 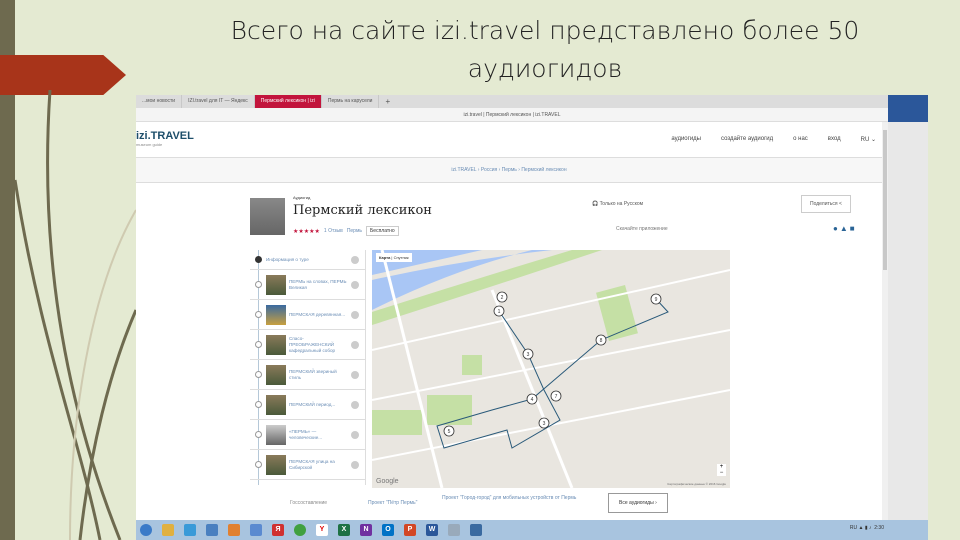 I want to click on map-type-toggle: Карта | Спутник, so click(x=394, y=257).